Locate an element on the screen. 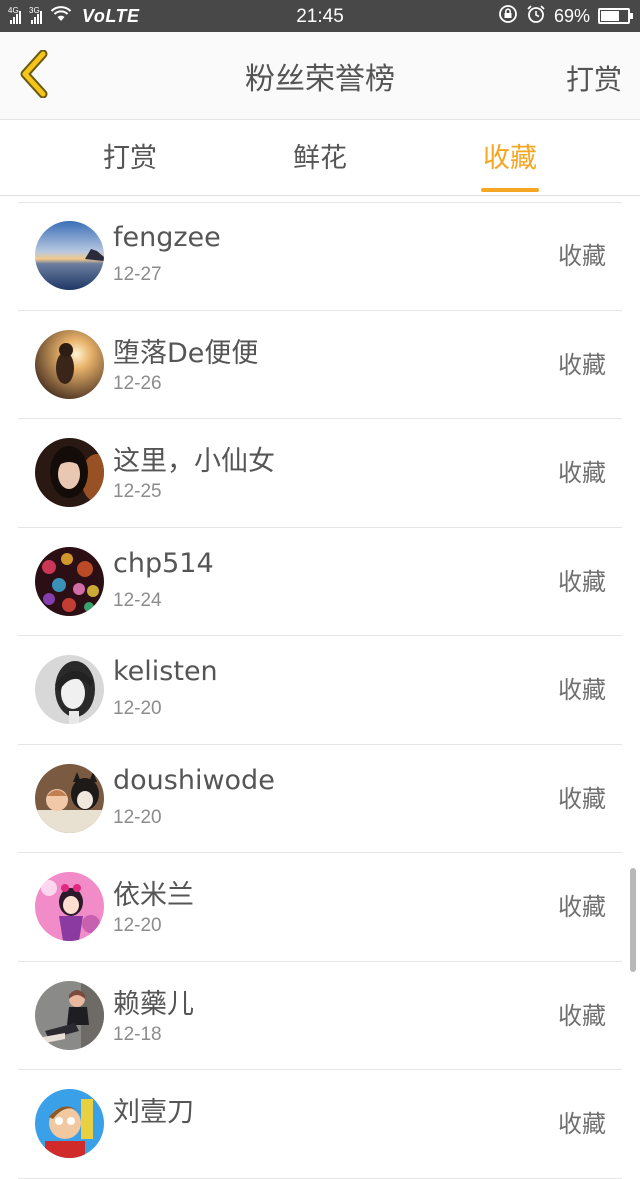 This screenshot has height=1179, width=640. user-name: 赖藥儿 is located at coordinates (153, 1004).